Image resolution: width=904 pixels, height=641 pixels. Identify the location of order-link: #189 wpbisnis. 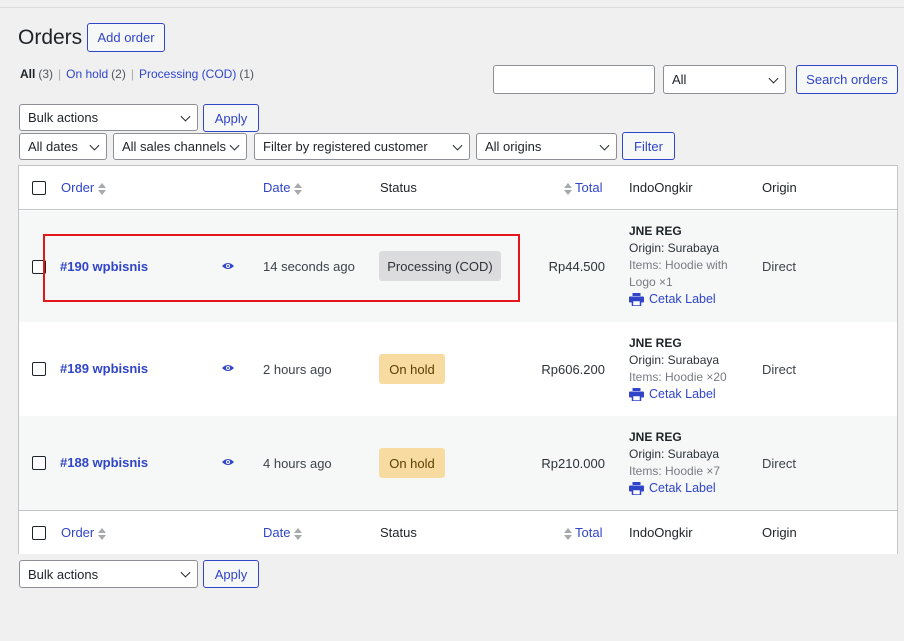
(104, 368).